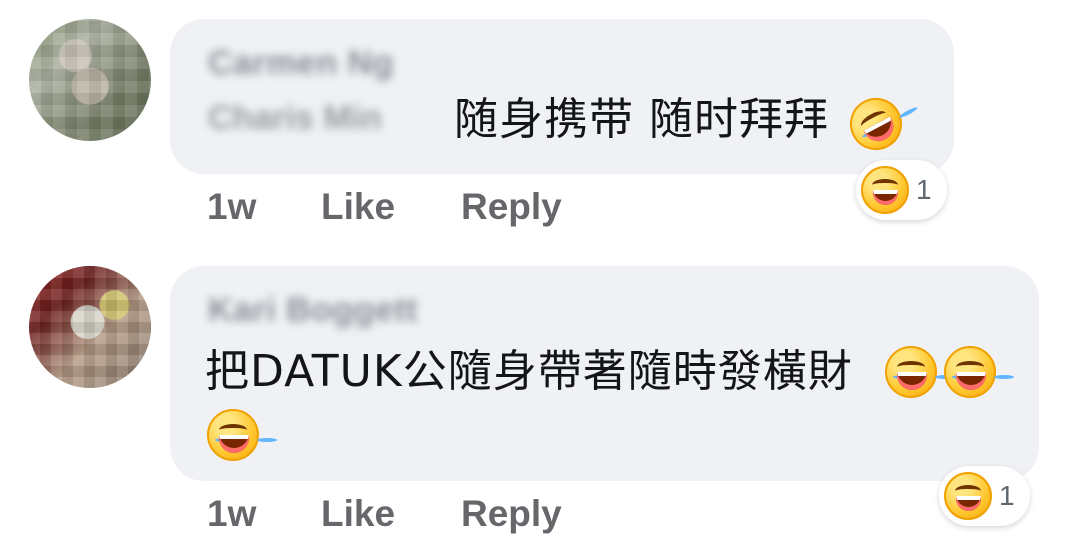  Describe the element at coordinates (295, 118) in the screenshot. I see `mentioned-user: Charis Min` at that location.